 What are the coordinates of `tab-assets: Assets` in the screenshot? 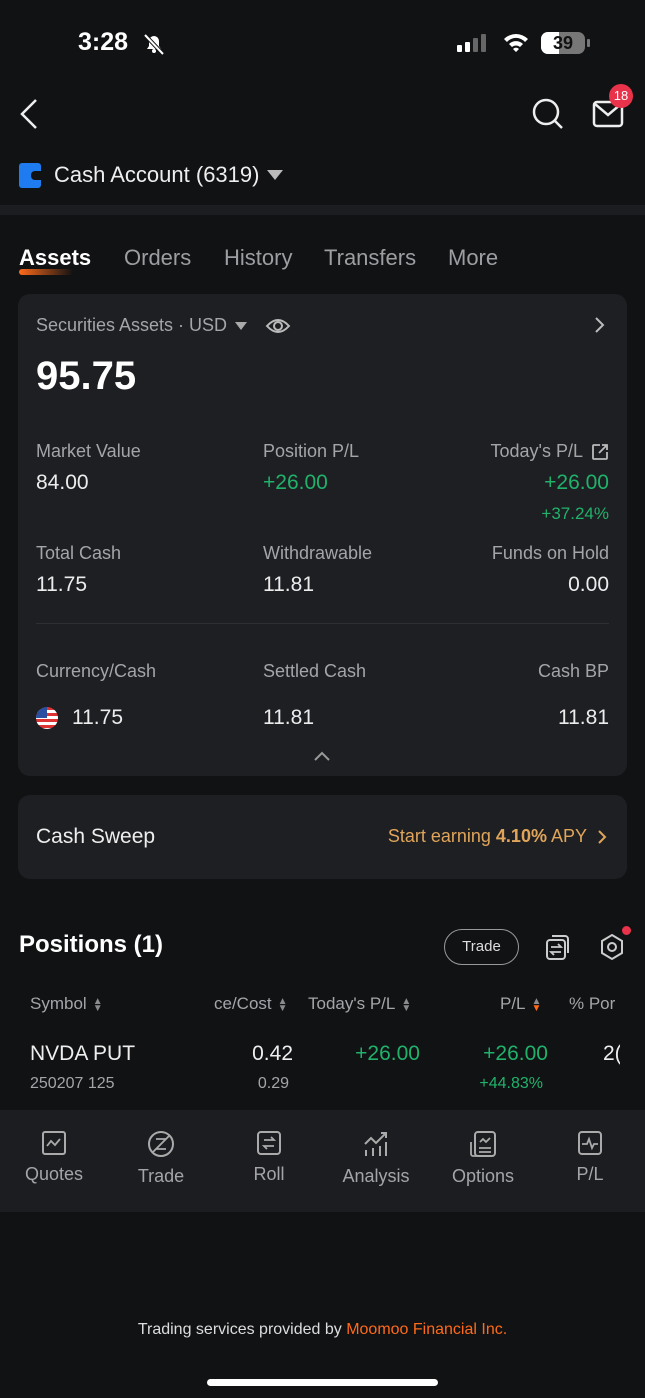 It's located at (55, 258).